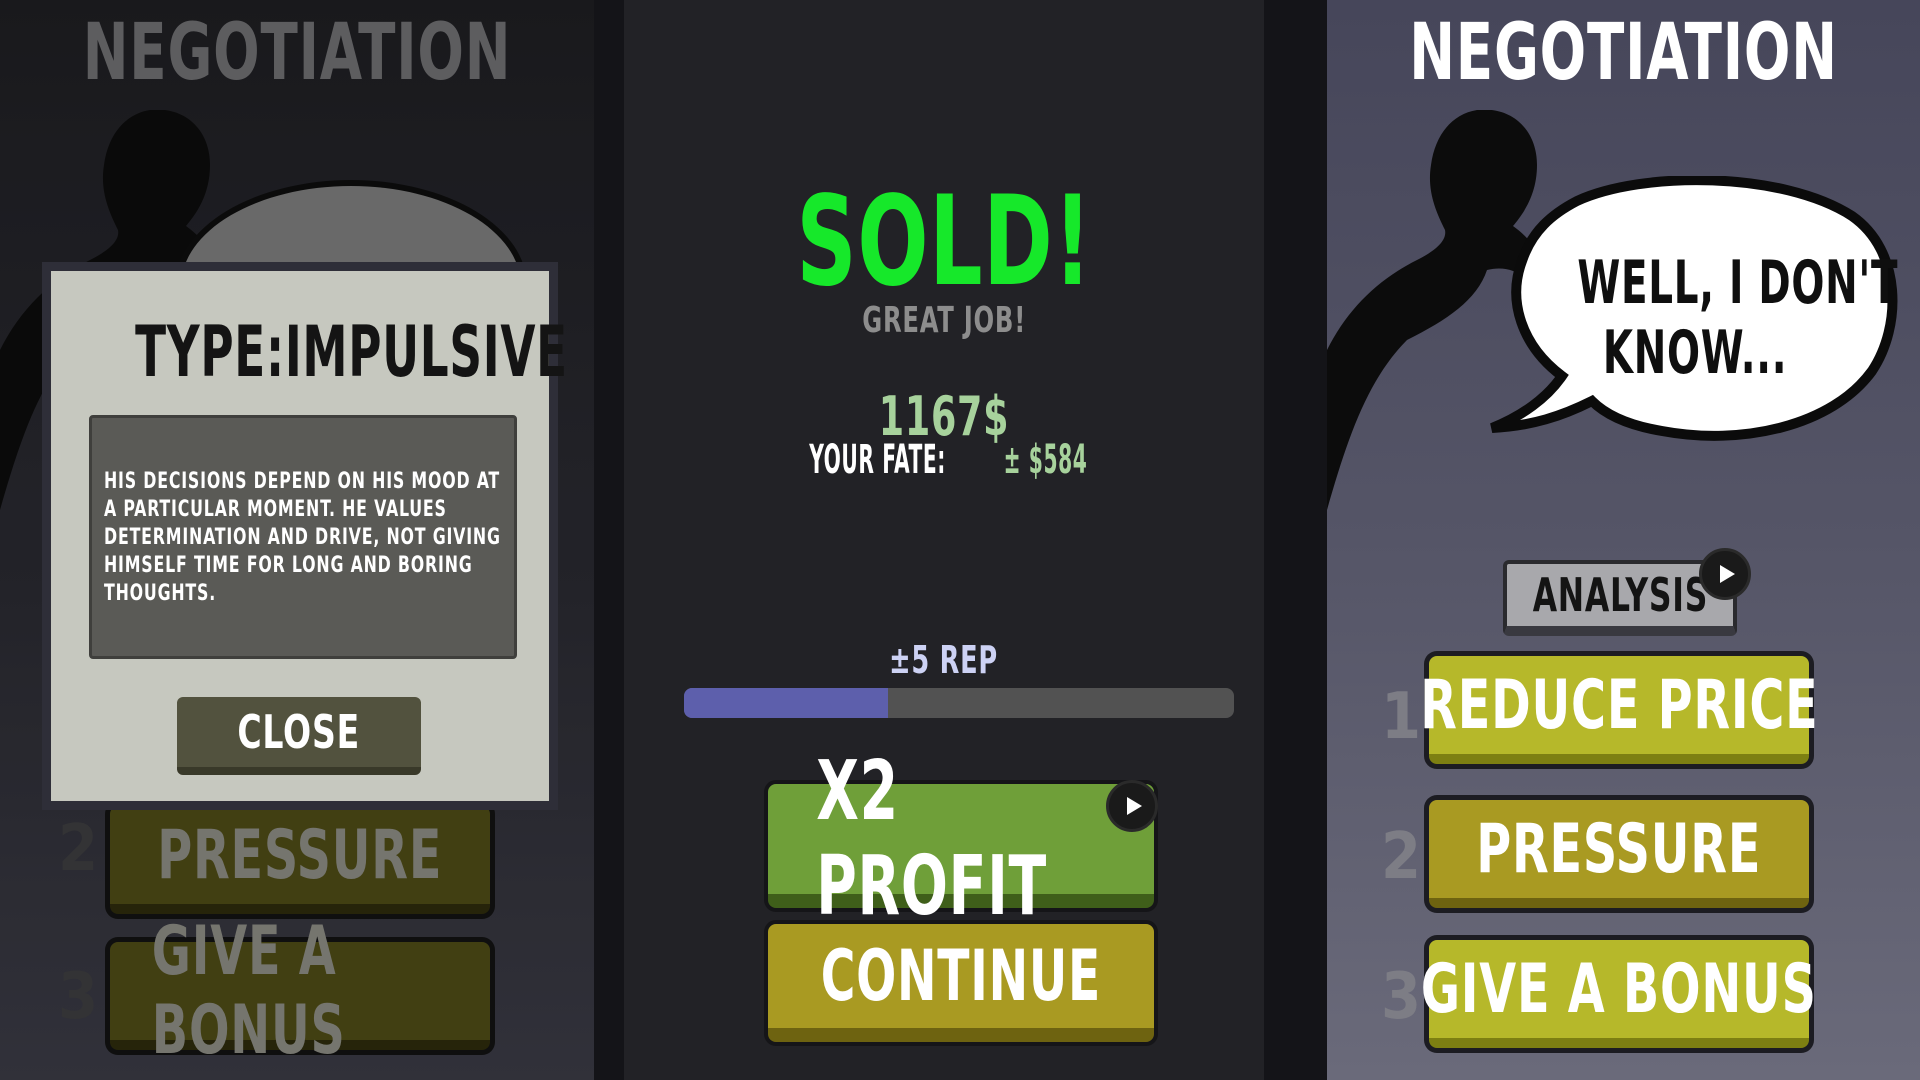 The height and width of the screenshot is (1080, 1920). I want to click on reputation-bar, so click(959, 703).